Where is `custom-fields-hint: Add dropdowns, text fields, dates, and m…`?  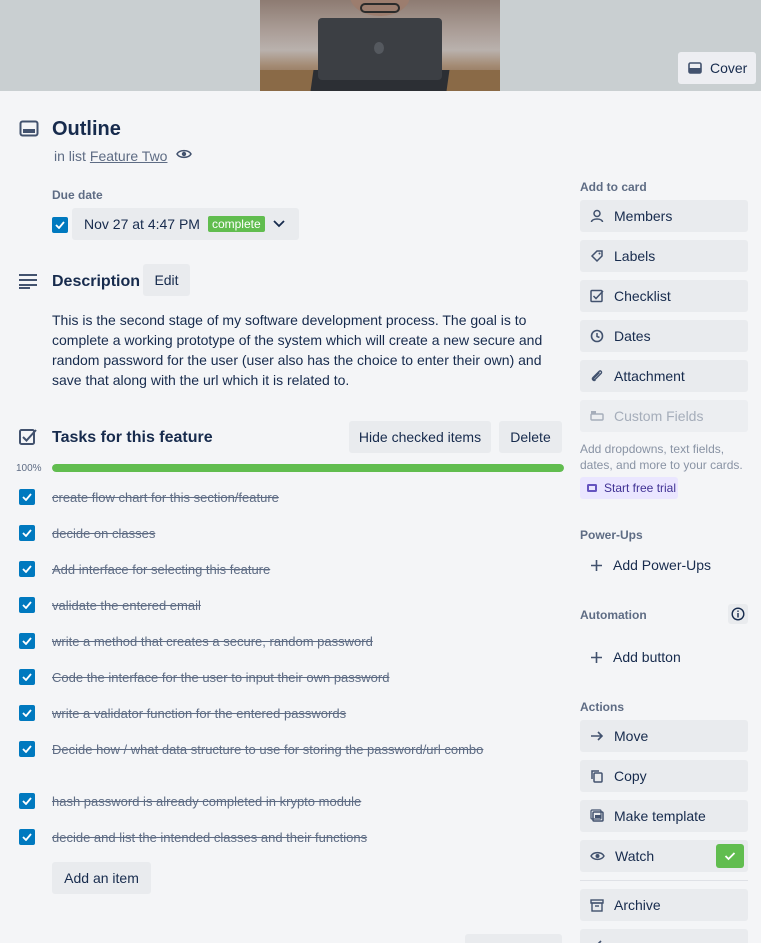
custom-fields-hint: Add dropdowns, text fields, dates, and m… is located at coordinates (661, 457).